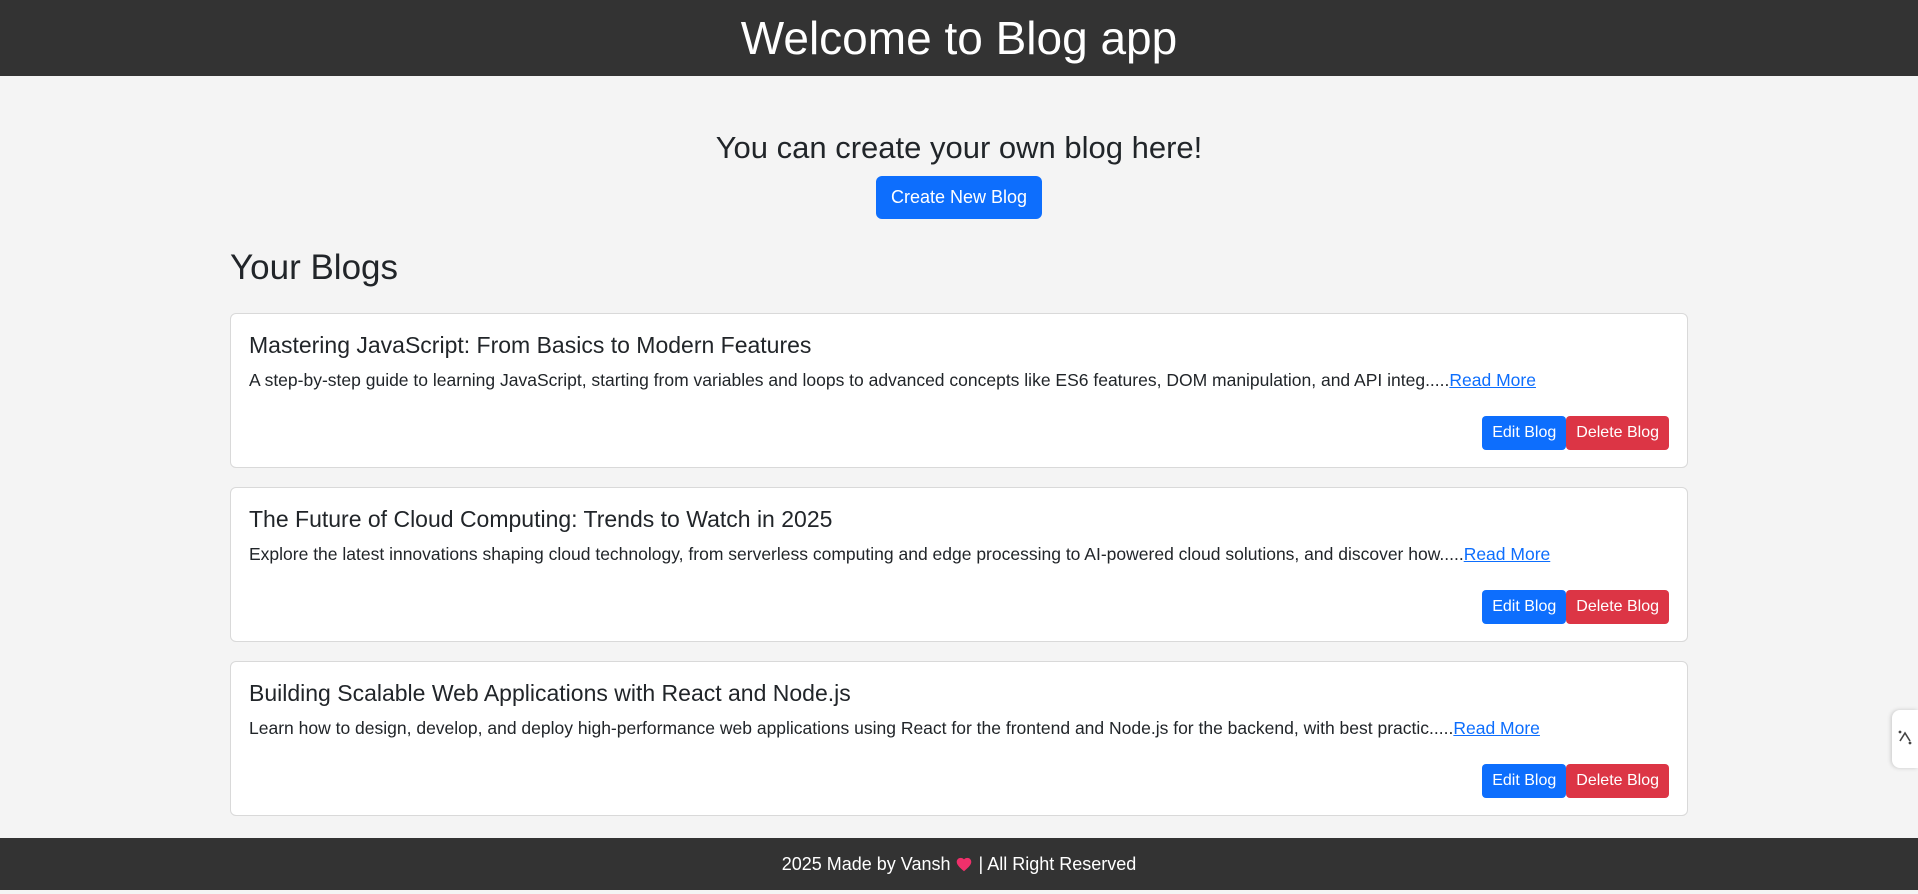  Describe the element at coordinates (314, 267) in the screenshot. I see `your-blogs-heading: Your Blogs` at that location.